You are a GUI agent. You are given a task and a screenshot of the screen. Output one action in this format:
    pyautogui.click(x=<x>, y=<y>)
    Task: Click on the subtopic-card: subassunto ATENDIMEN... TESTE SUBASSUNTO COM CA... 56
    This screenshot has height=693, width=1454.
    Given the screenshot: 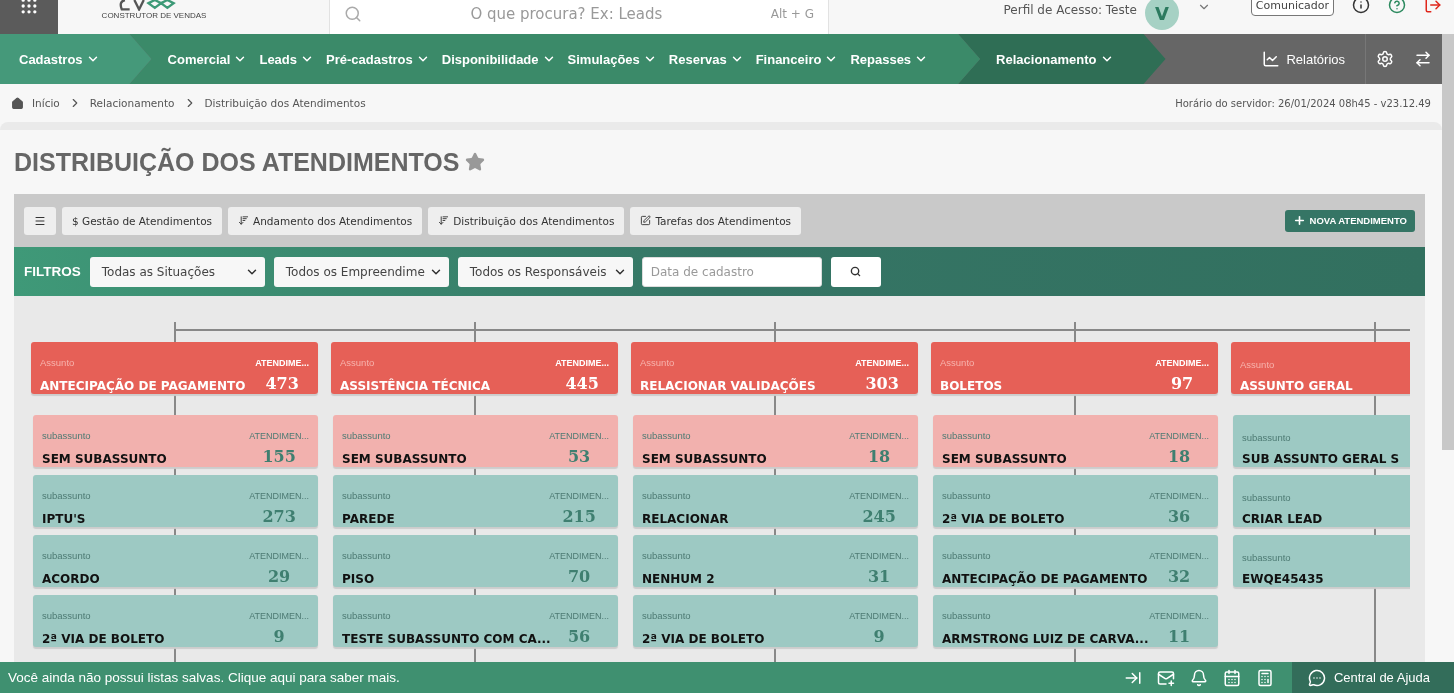 What is the action you would take?
    pyautogui.click(x=475, y=621)
    